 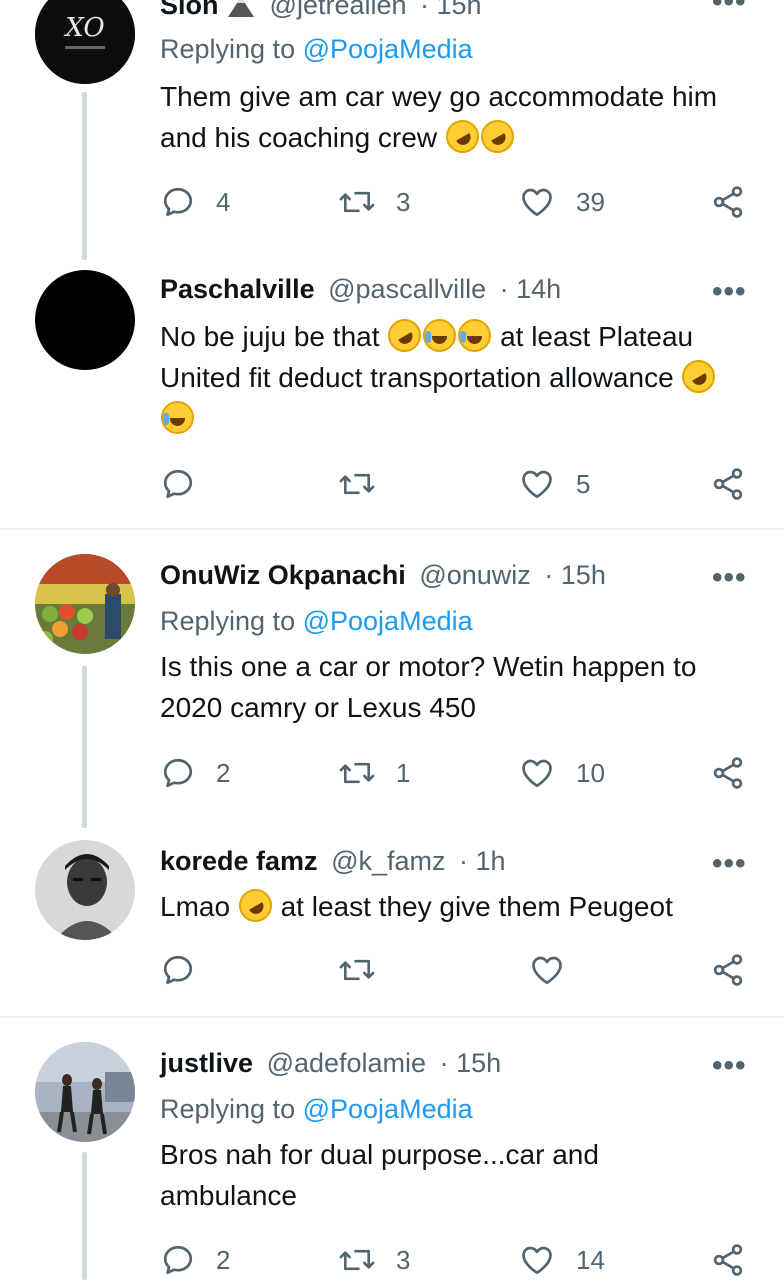 I want to click on tweet-header: Sion @jetreallen · 15h, so click(x=321, y=11).